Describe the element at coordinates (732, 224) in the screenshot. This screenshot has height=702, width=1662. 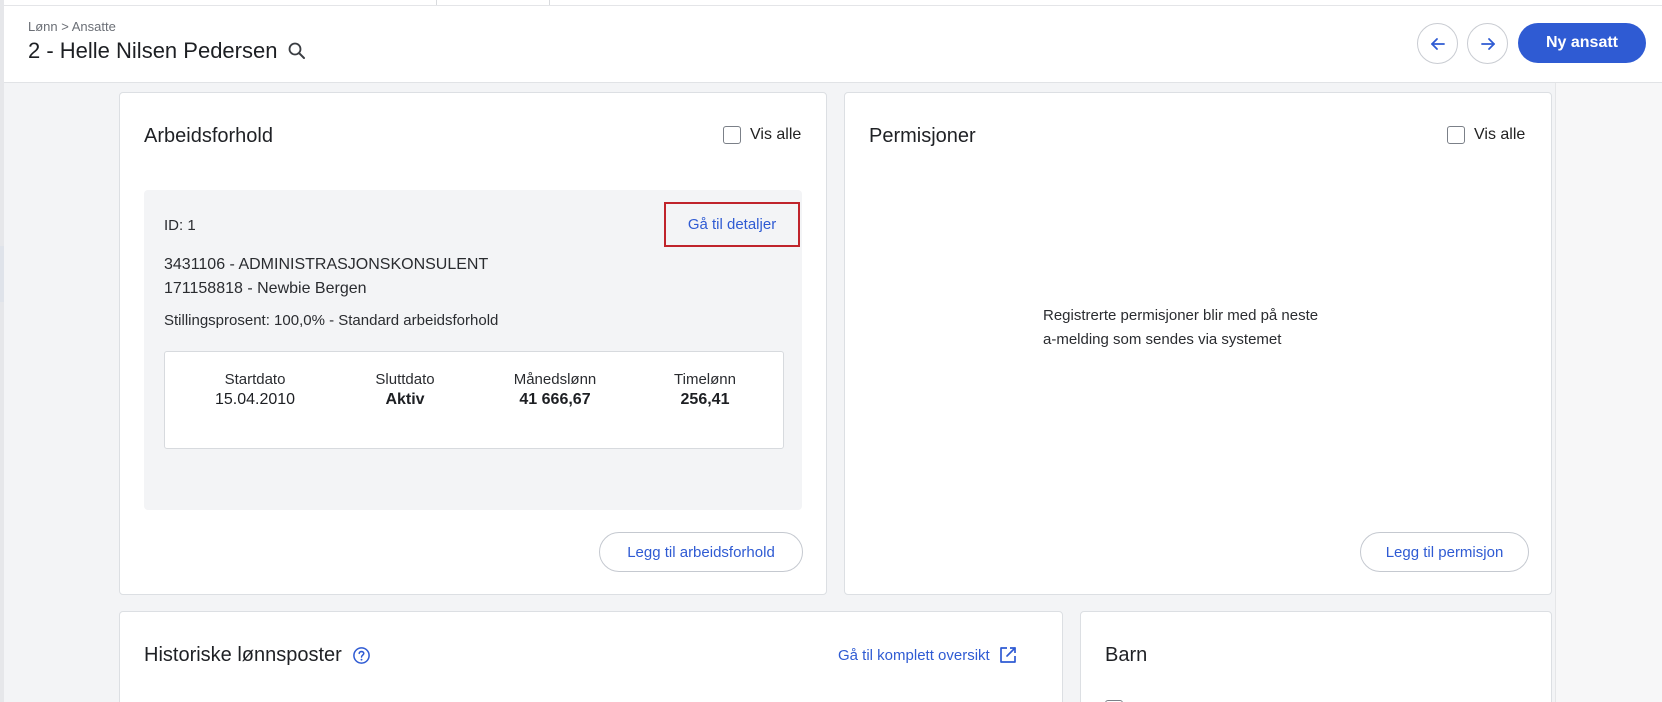
I see `go-to-details-link: Gå til detaljer` at that location.